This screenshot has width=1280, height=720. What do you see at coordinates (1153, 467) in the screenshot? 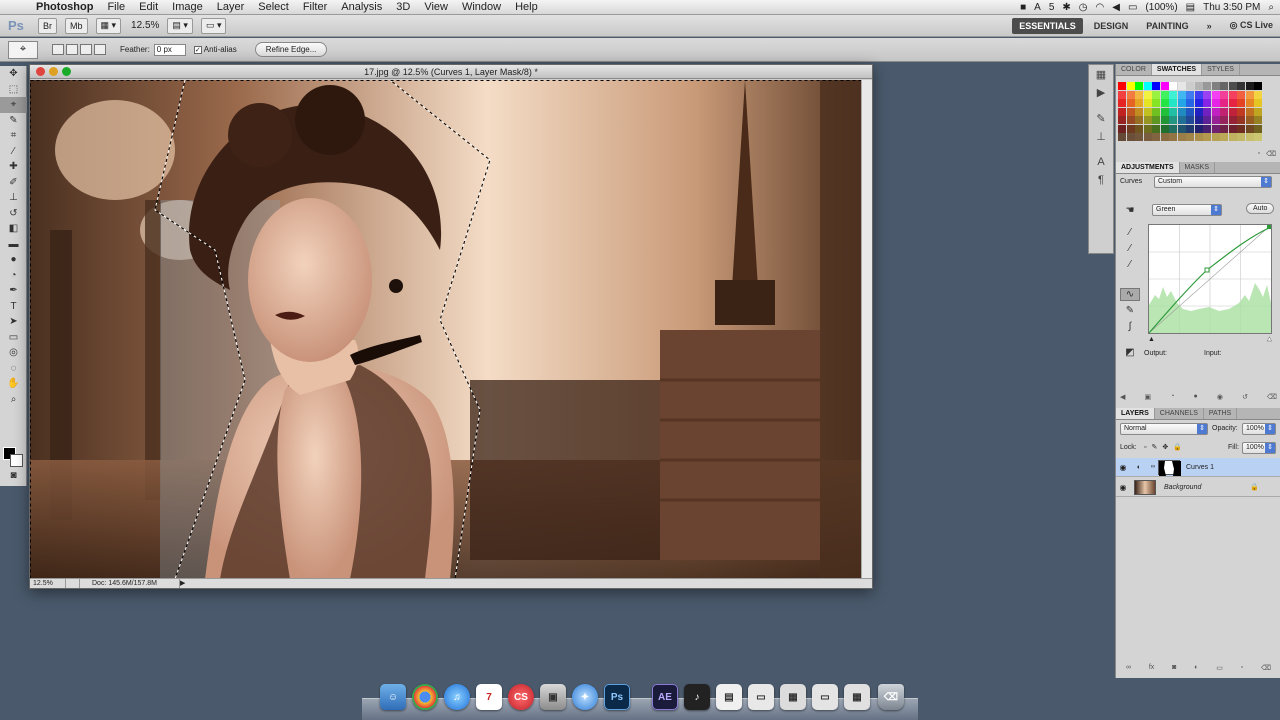
I see `chain-link-icon: ∞` at bounding box center [1153, 467].